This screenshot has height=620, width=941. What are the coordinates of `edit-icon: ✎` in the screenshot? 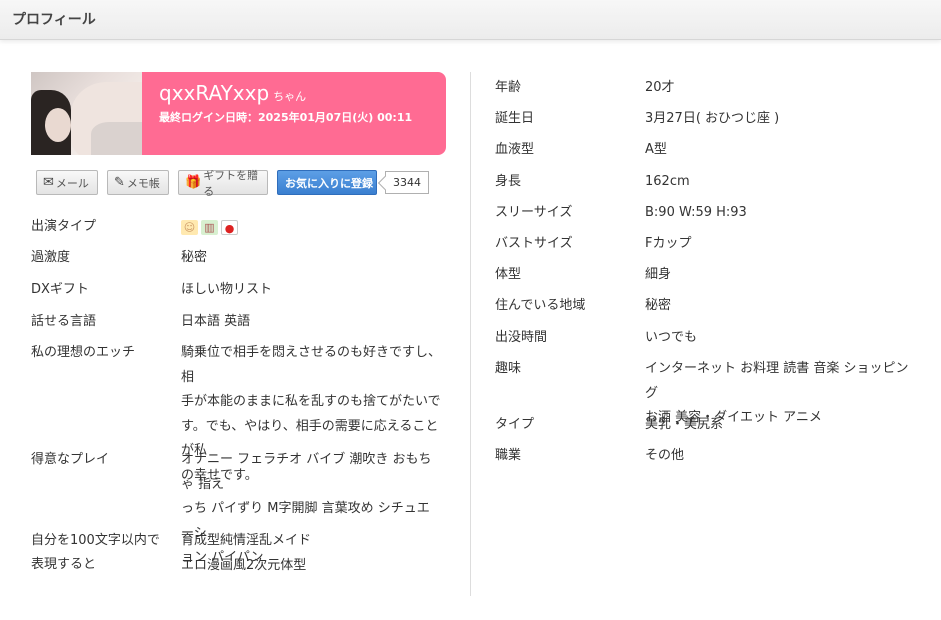 It's located at (119, 182).